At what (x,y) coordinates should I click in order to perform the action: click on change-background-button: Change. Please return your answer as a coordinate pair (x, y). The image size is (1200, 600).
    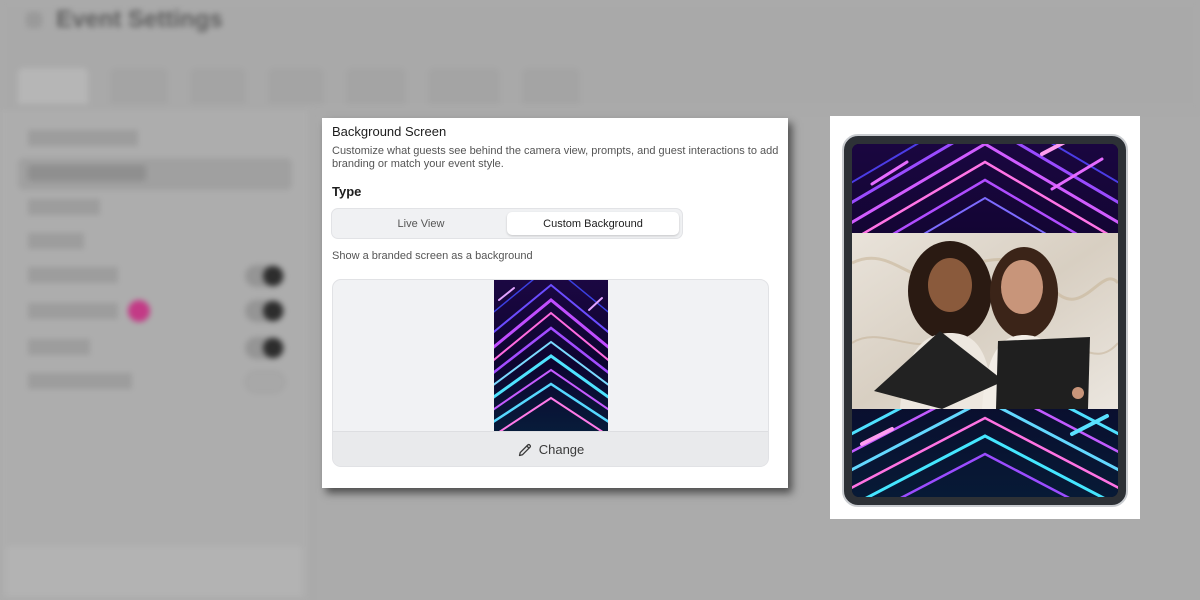
    Looking at the image, I should click on (550, 448).